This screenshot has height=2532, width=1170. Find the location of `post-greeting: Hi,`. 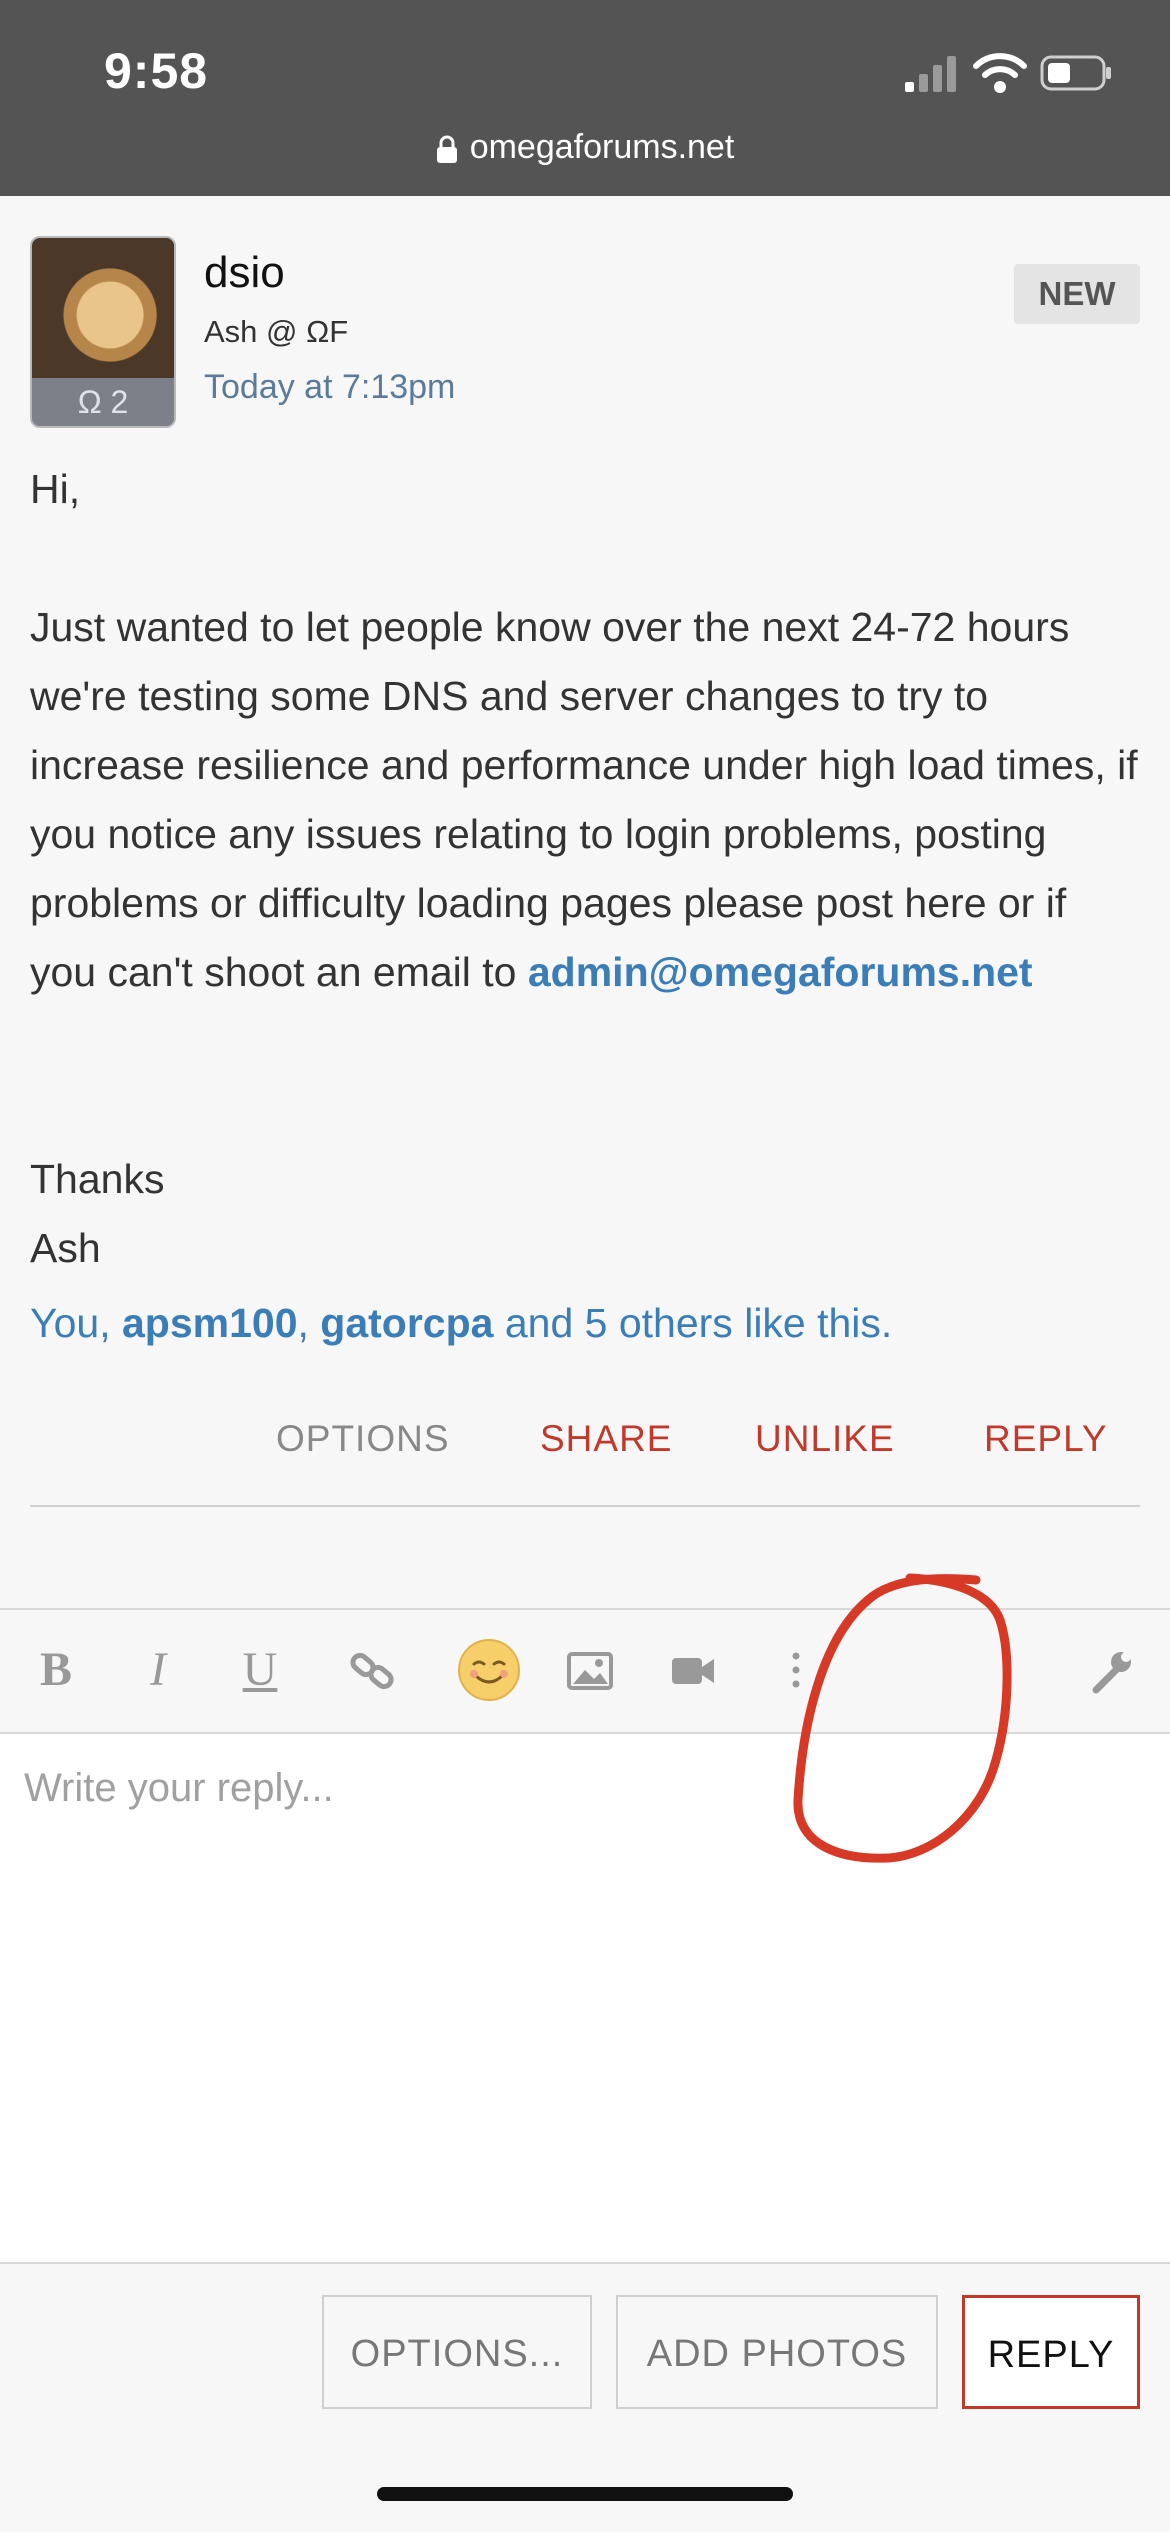

post-greeting: Hi, is located at coordinates (55, 489).